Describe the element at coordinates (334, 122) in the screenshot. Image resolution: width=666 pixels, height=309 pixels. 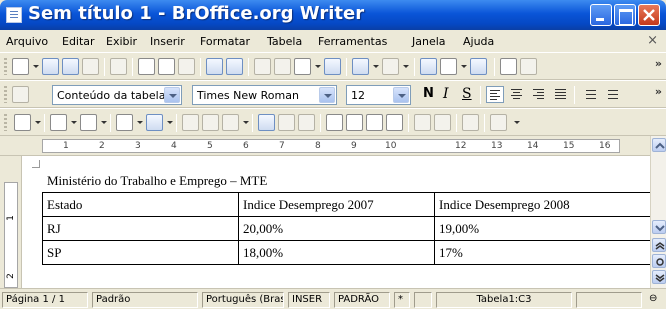
I see `insert-row-icon` at that location.